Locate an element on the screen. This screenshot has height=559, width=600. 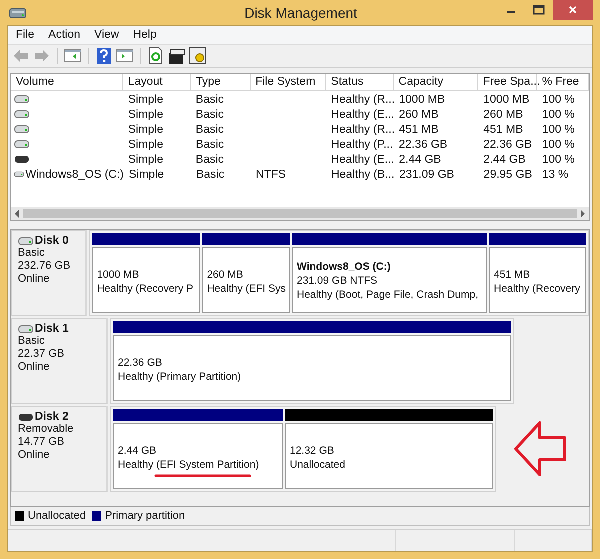
disk-info-panel: Disk 2 Removable 14.77 GB Online is located at coordinates (59, 449).